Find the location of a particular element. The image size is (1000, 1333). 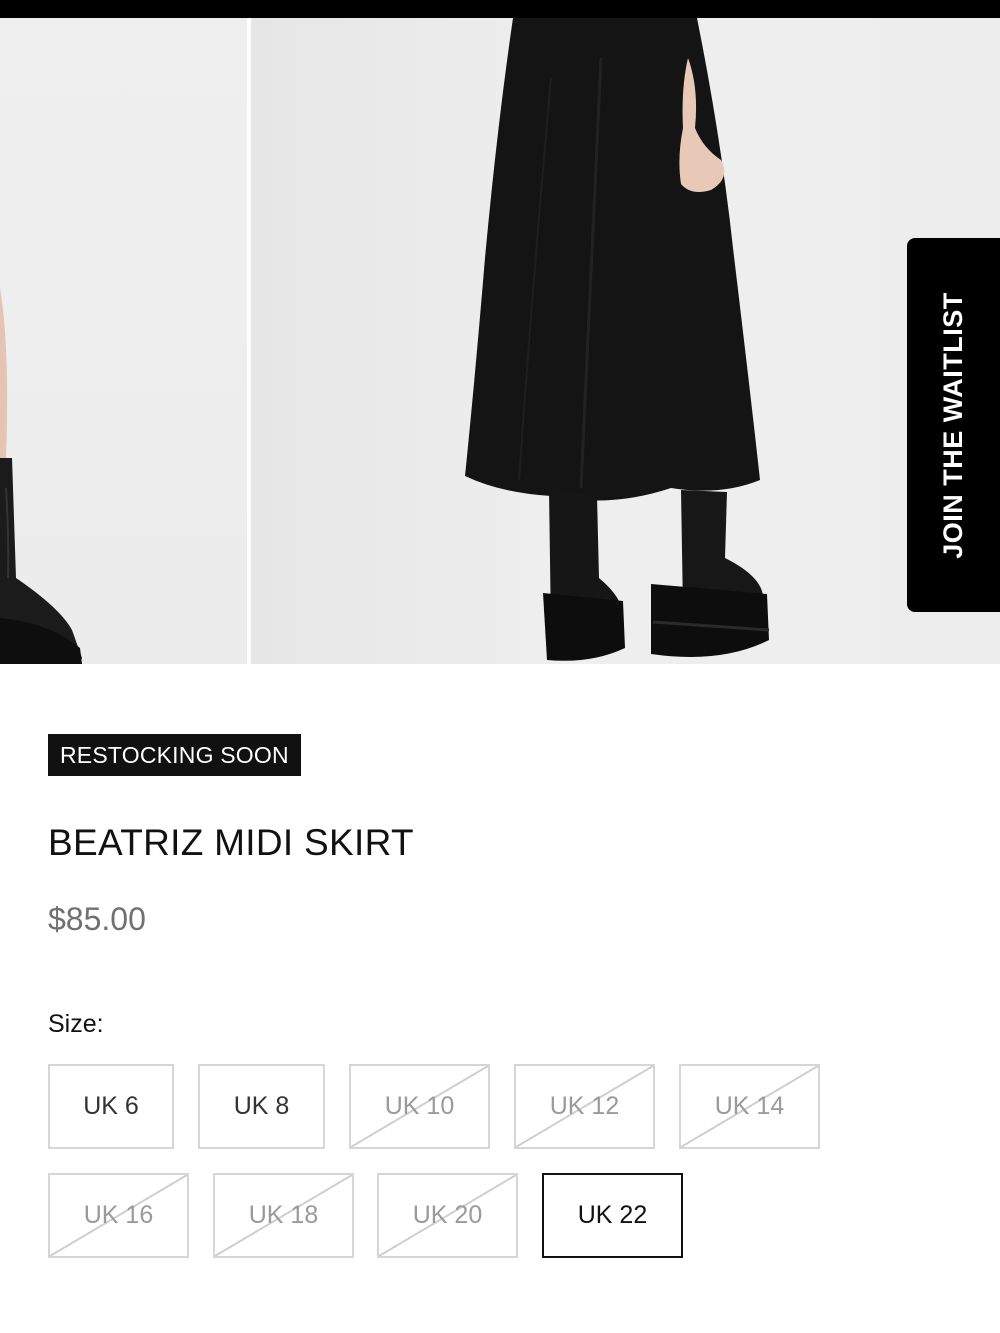

size-option-uk-14: UK 14 is located at coordinates (749, 1106).